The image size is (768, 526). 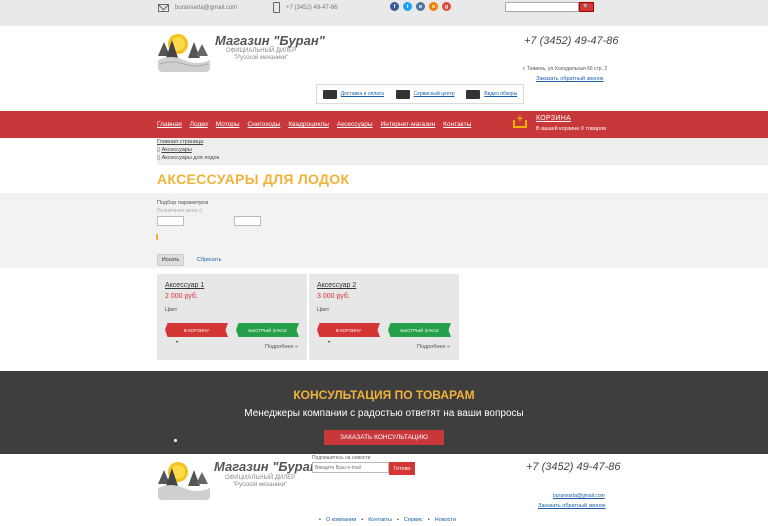 I want to click on product-name: Аксессуар 2, so click(x=336, y=285).